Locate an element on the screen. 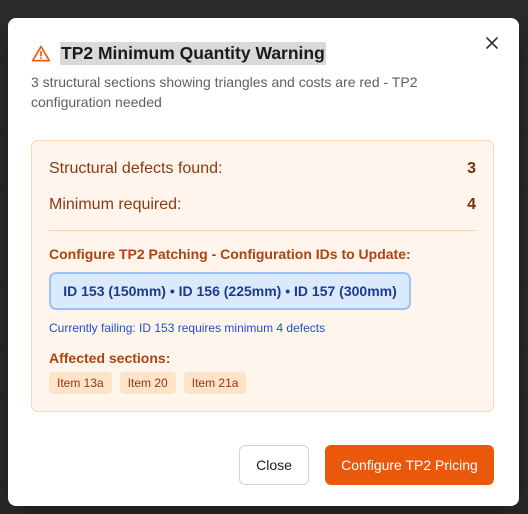 This screenshot has width=528, height=514. defects-found-row: Structural defects found: 3 is located at coordinates (262, 169).